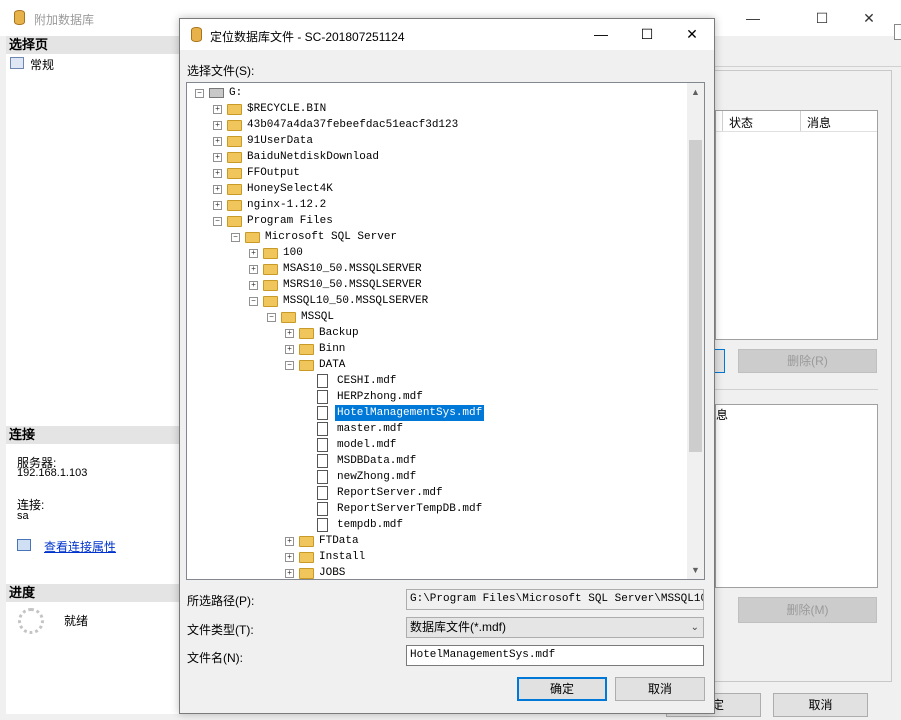 This screenshot has width=901, height=720. What do you see at coordinates (808, 51) in the screenshot?
I see `bg-toolbar` at bounding box center [808, 51].